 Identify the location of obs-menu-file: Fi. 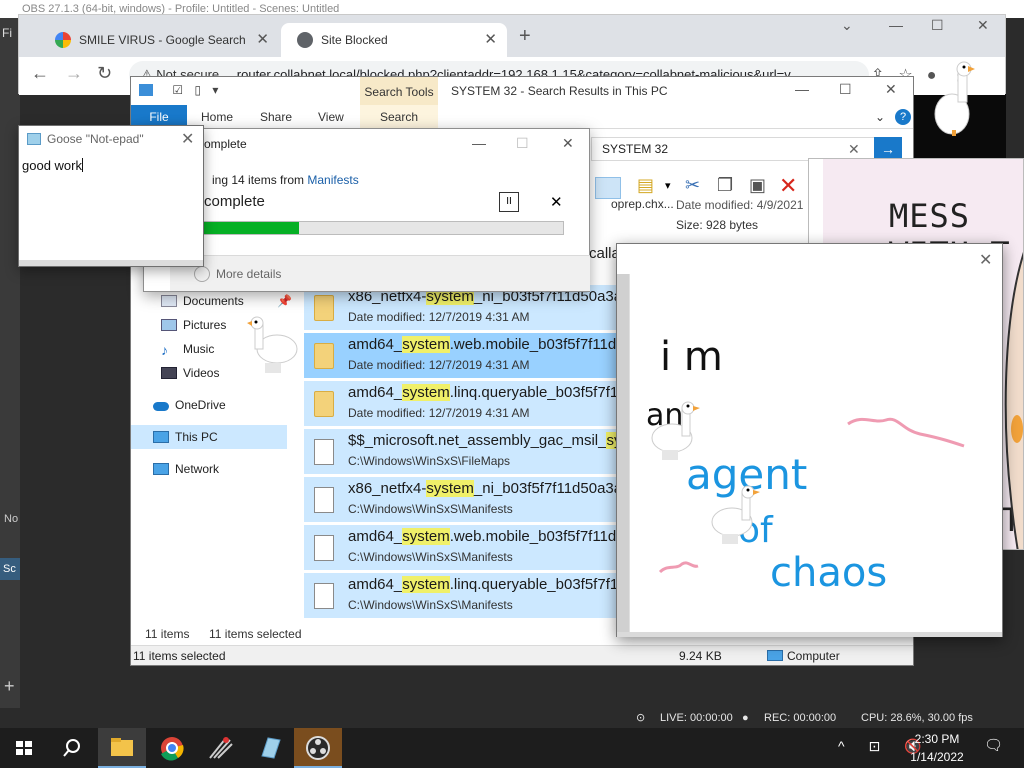
(7, 33).